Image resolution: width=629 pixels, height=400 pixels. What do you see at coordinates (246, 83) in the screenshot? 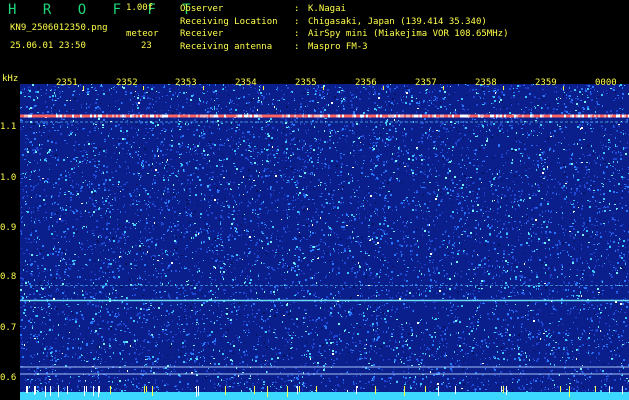
I see `time-tick-label: 2354` at bounding box center [246, 83].